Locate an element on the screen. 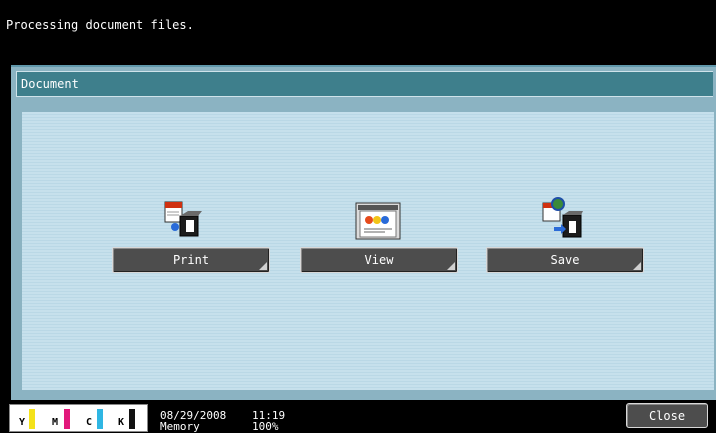 The image size is (716, 433). view-button-label: View is located at coordinates (379, 260).